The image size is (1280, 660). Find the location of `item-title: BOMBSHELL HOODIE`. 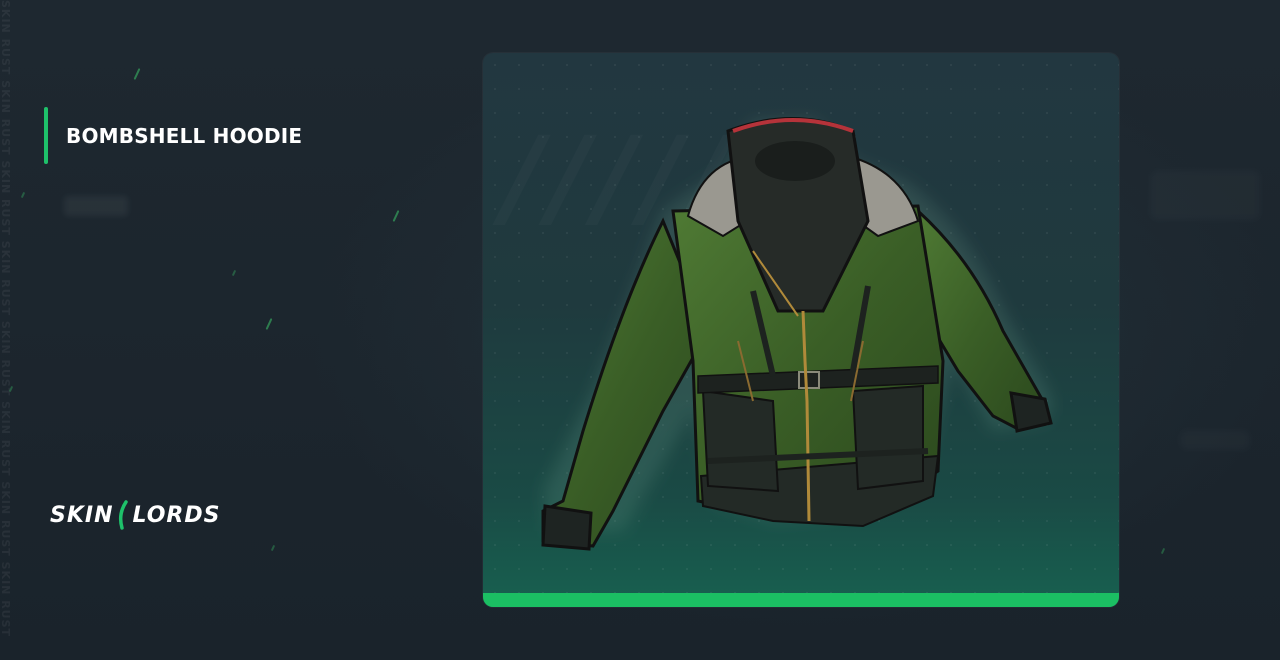

item-title: BOMBSHELL HOODIE is located at coordinates (184, 135).